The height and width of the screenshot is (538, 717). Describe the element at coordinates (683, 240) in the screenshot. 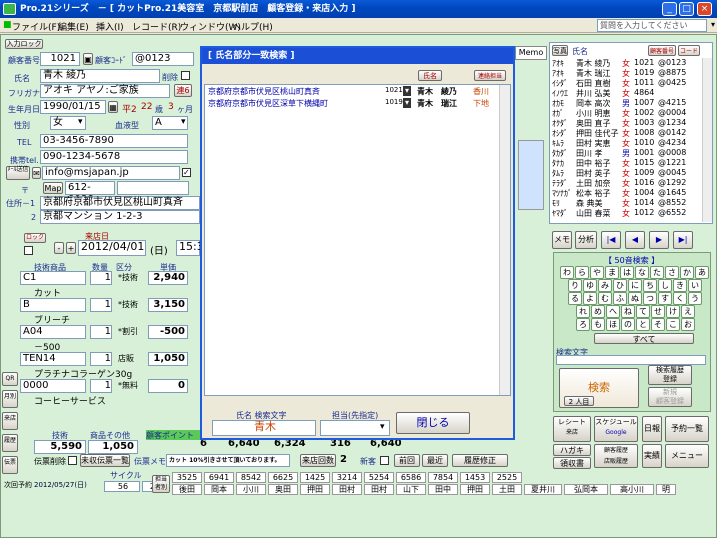

I see `last-record-button: ▶|` at that location.